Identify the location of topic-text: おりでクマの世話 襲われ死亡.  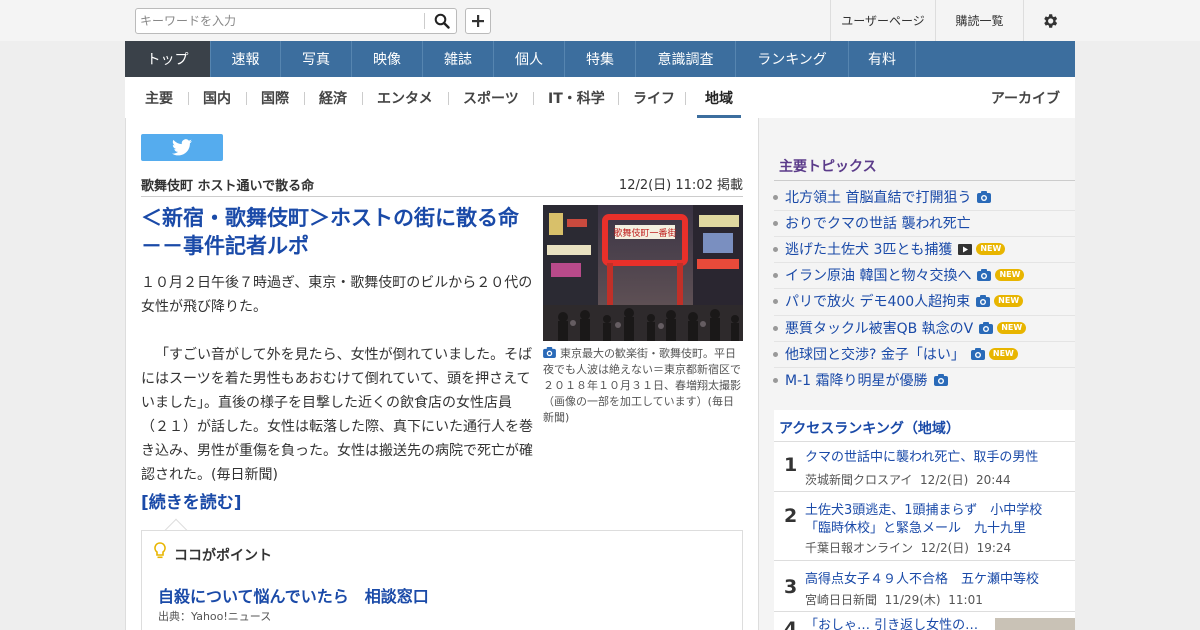
(878, 224).